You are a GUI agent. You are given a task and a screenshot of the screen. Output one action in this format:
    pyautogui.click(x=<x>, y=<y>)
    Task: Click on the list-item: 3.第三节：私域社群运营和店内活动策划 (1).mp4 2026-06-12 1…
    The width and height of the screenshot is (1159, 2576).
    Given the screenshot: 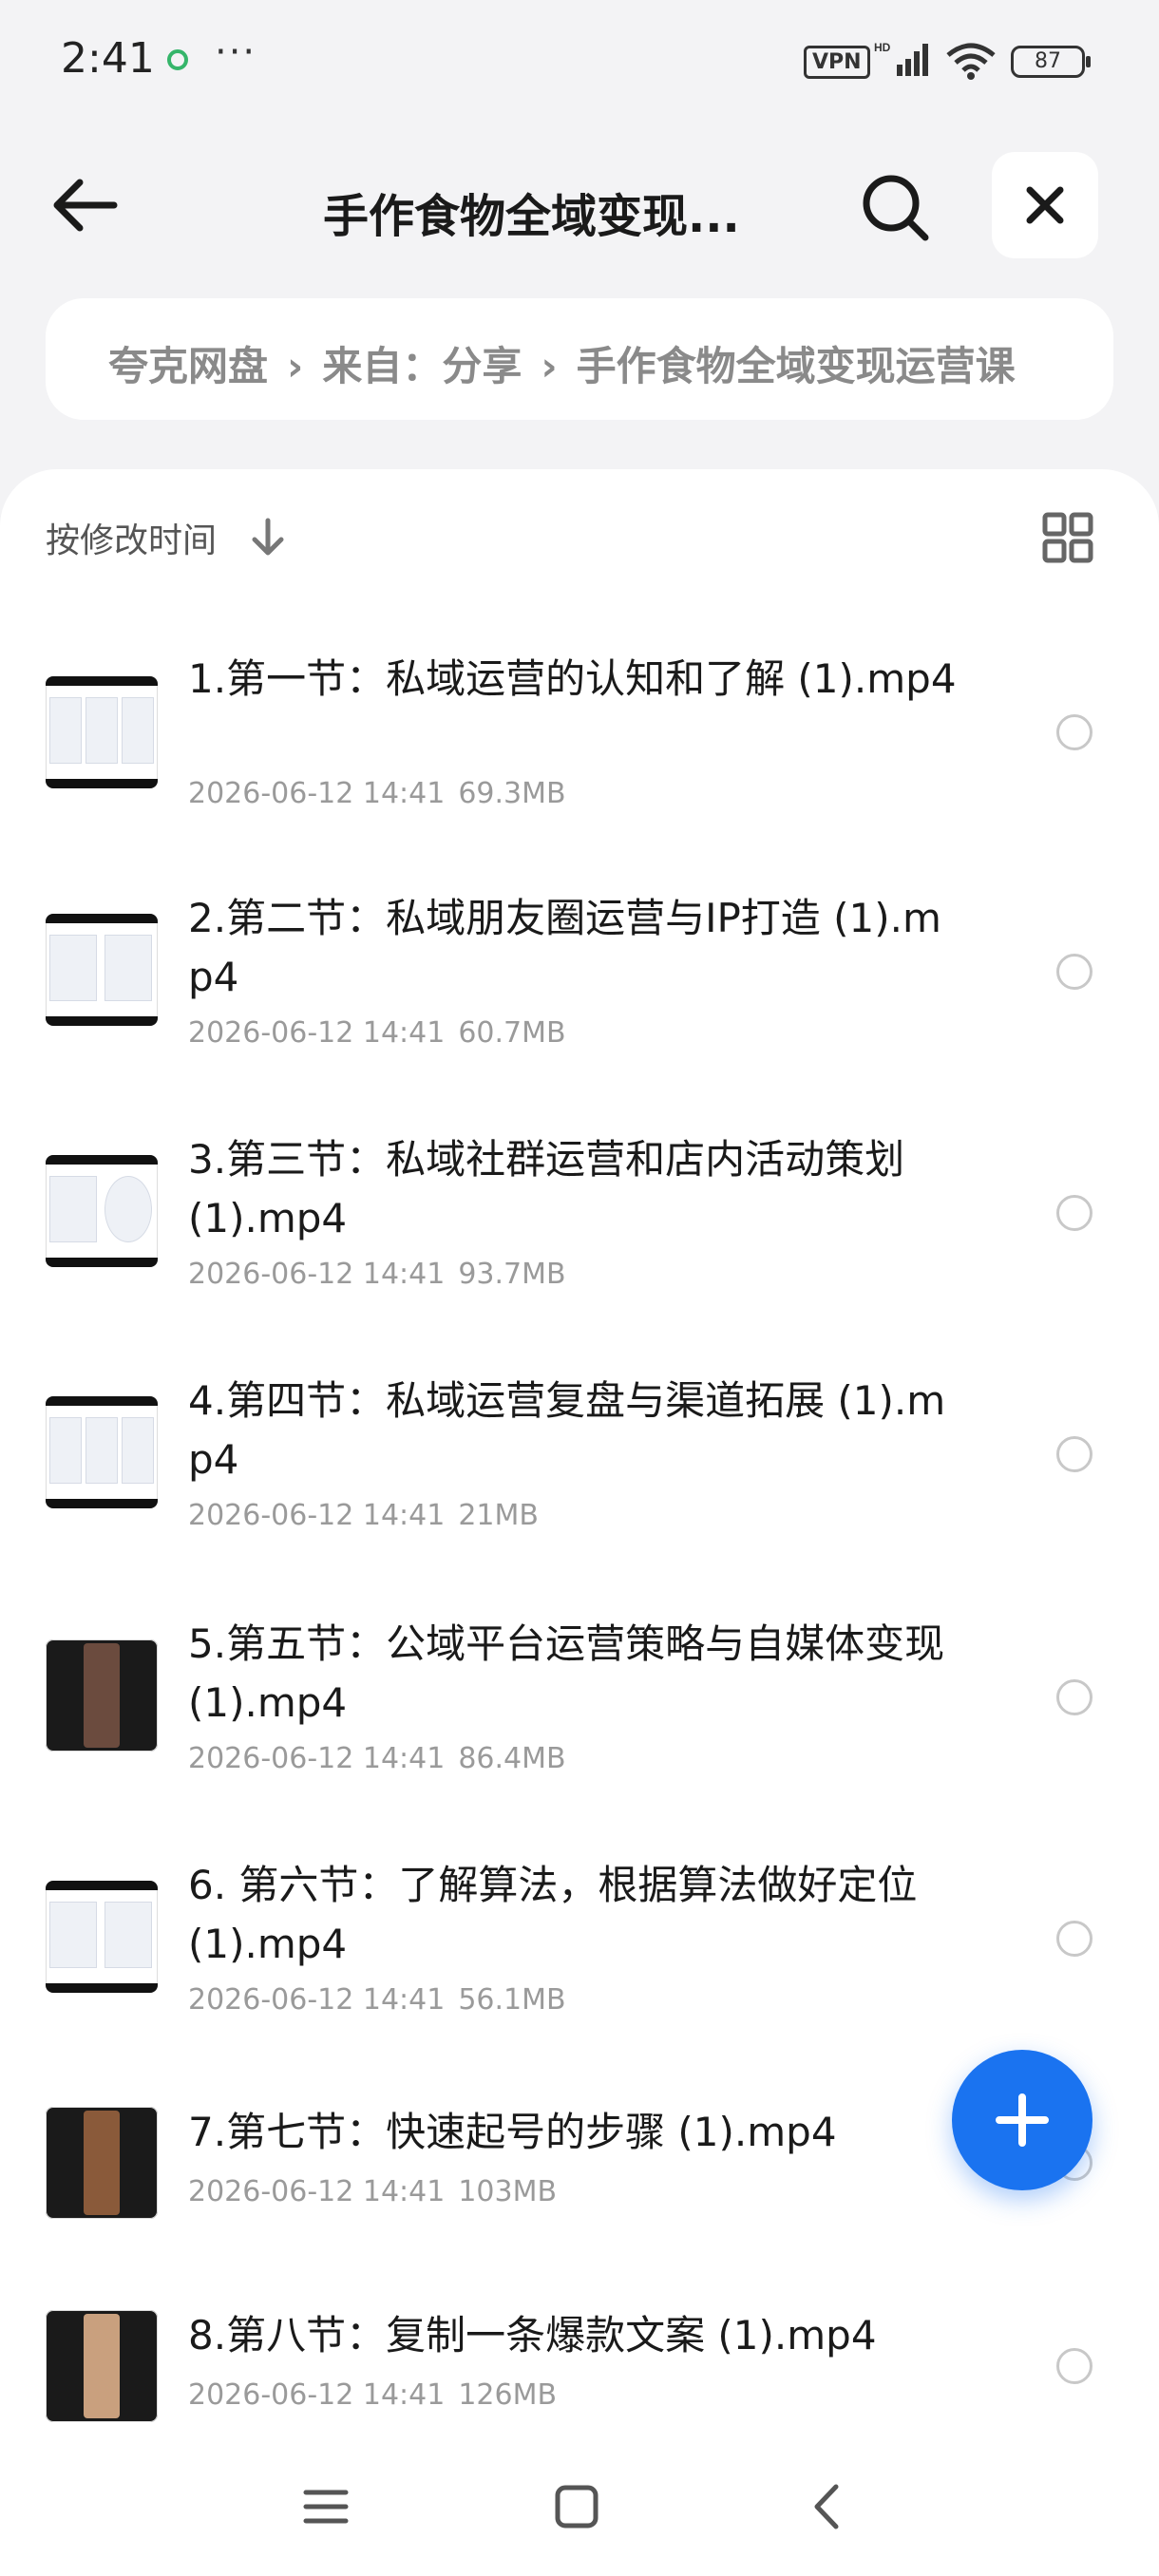 What is the action you would take?
    pyautogui.click(x=579, y=1224)
    